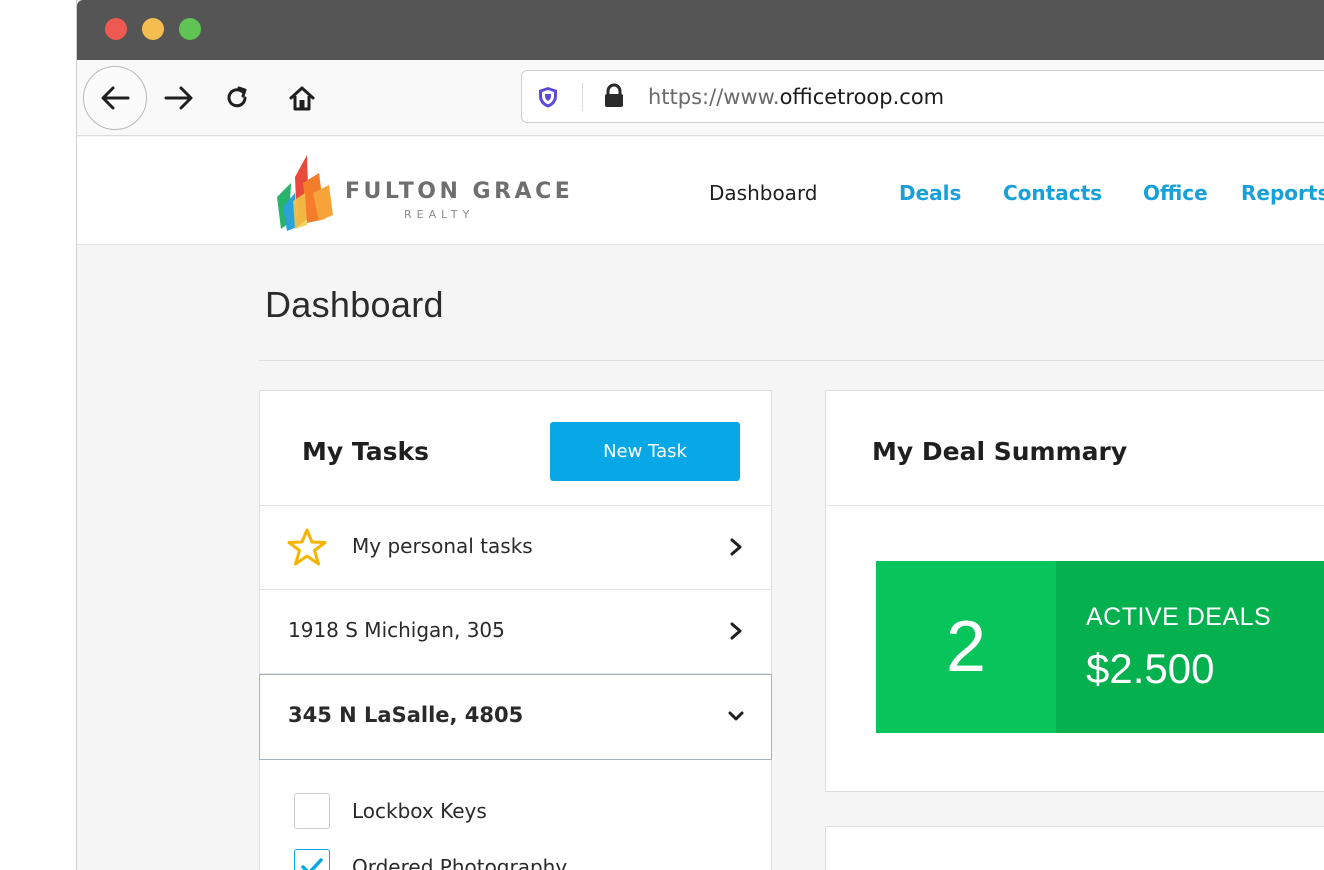  Describe the element at coordinates (406, 715) in the screenshot. I see `task-group-label: 345 N LaSalle, 4805` at that location.